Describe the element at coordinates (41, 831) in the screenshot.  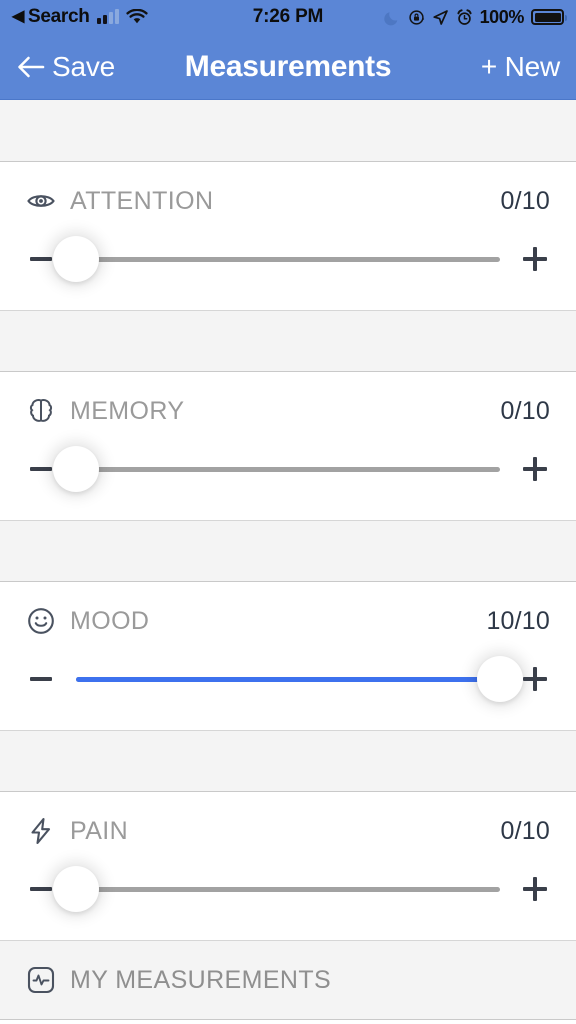
I see `lightning-bolt-icon` at that location.